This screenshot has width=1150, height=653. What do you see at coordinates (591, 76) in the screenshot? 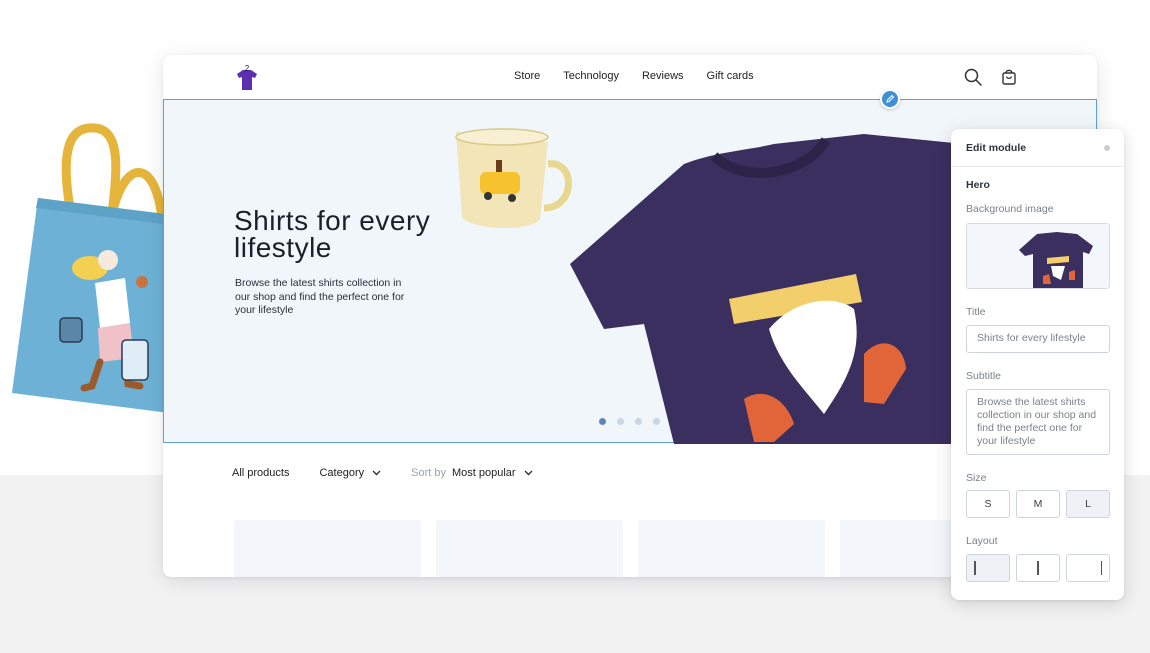
I see `nav-technology: Technology` at bounding box center [591, 76].